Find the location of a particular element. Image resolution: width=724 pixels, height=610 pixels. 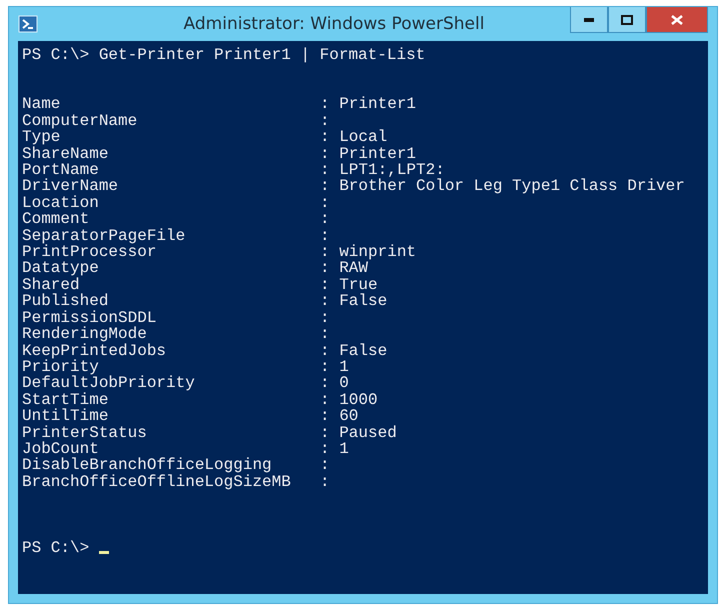

minimize-icon is located at coordinates (589, 20).